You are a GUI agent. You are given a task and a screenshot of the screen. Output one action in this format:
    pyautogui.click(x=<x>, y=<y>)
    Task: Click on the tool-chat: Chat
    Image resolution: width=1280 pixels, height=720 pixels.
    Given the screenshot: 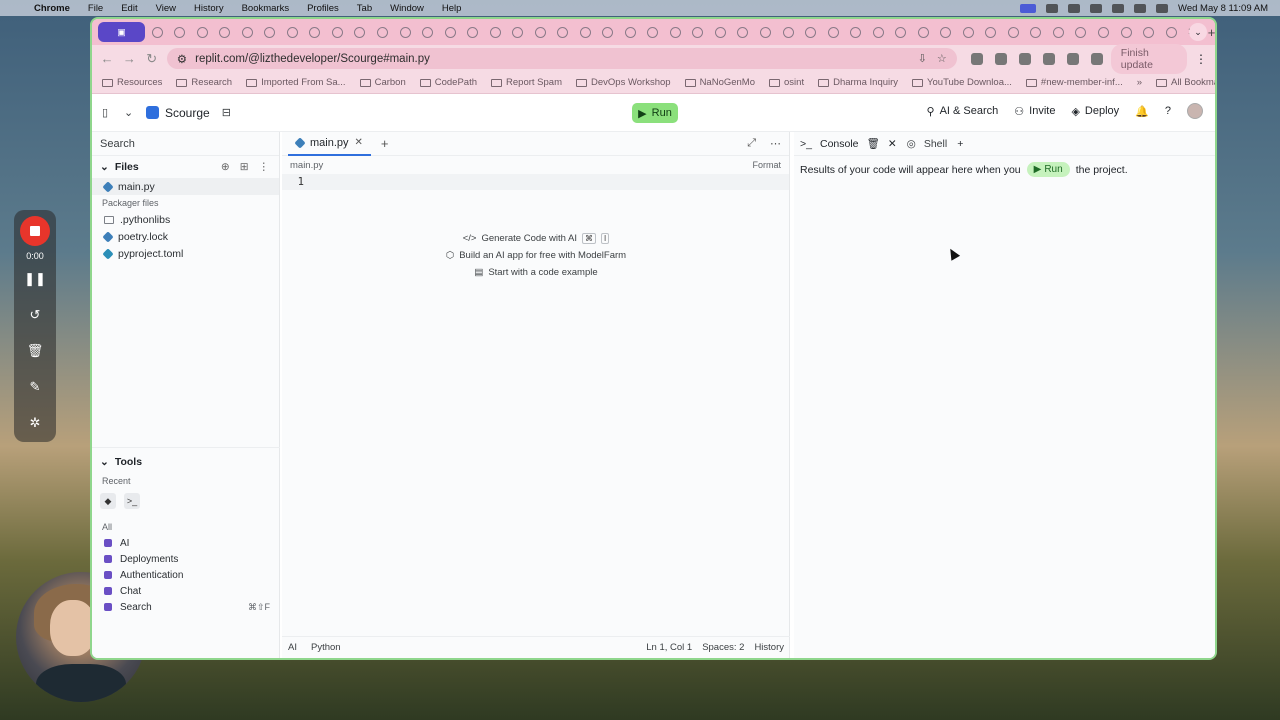 What is the action you would take?
    pyautogui.click(x=186, y=591)
    